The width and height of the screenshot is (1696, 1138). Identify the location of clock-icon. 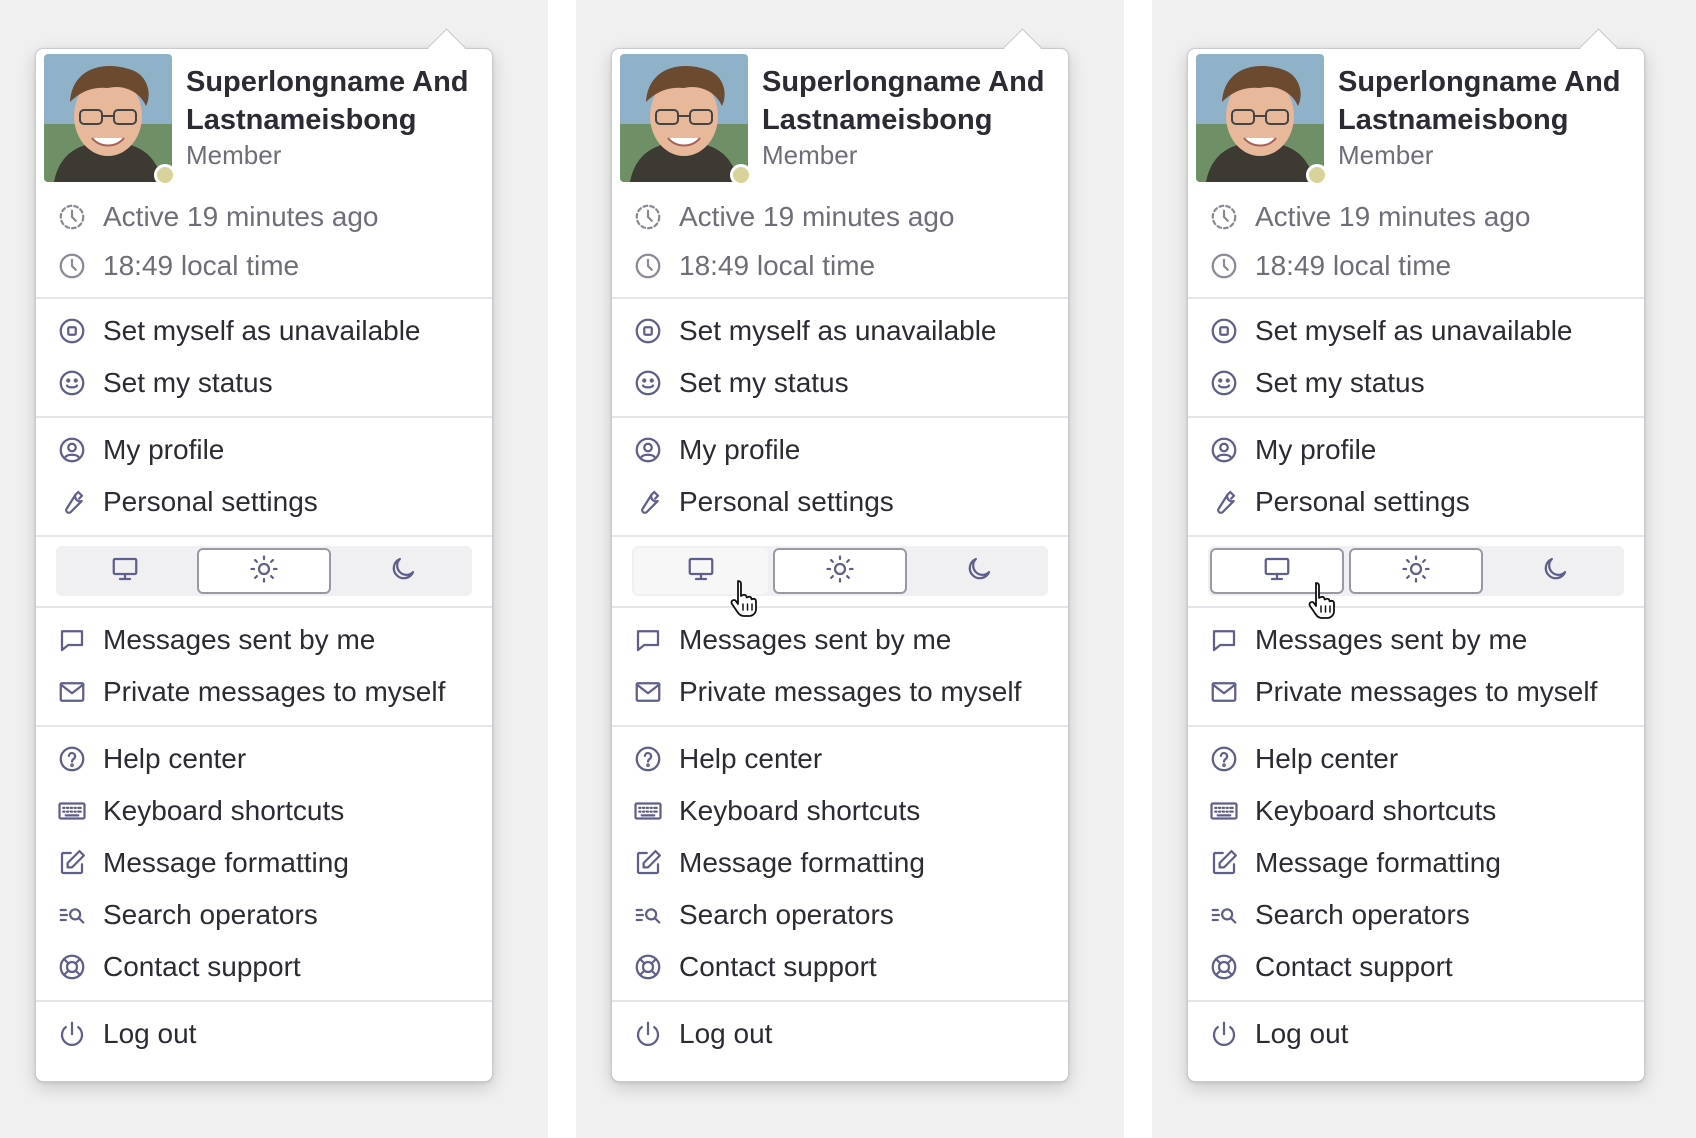
(648, 266).